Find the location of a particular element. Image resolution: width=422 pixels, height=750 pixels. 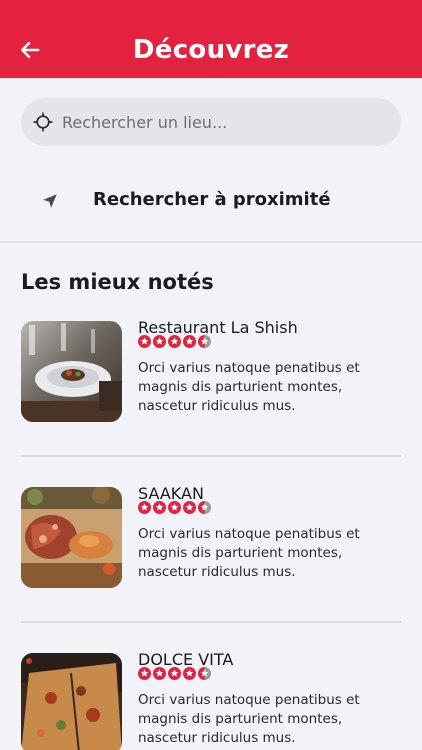

navigation-arrow-icon is located at coordinates (50, 201).